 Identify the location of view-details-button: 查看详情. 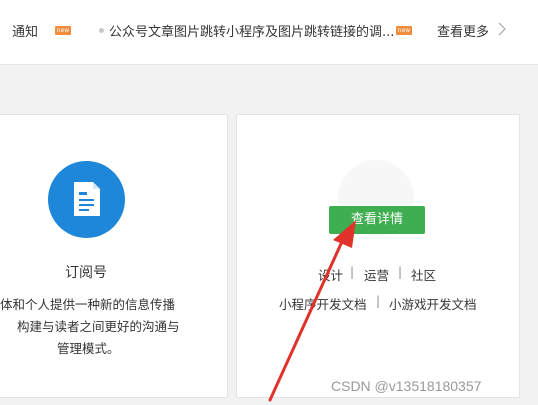
(377, 220).